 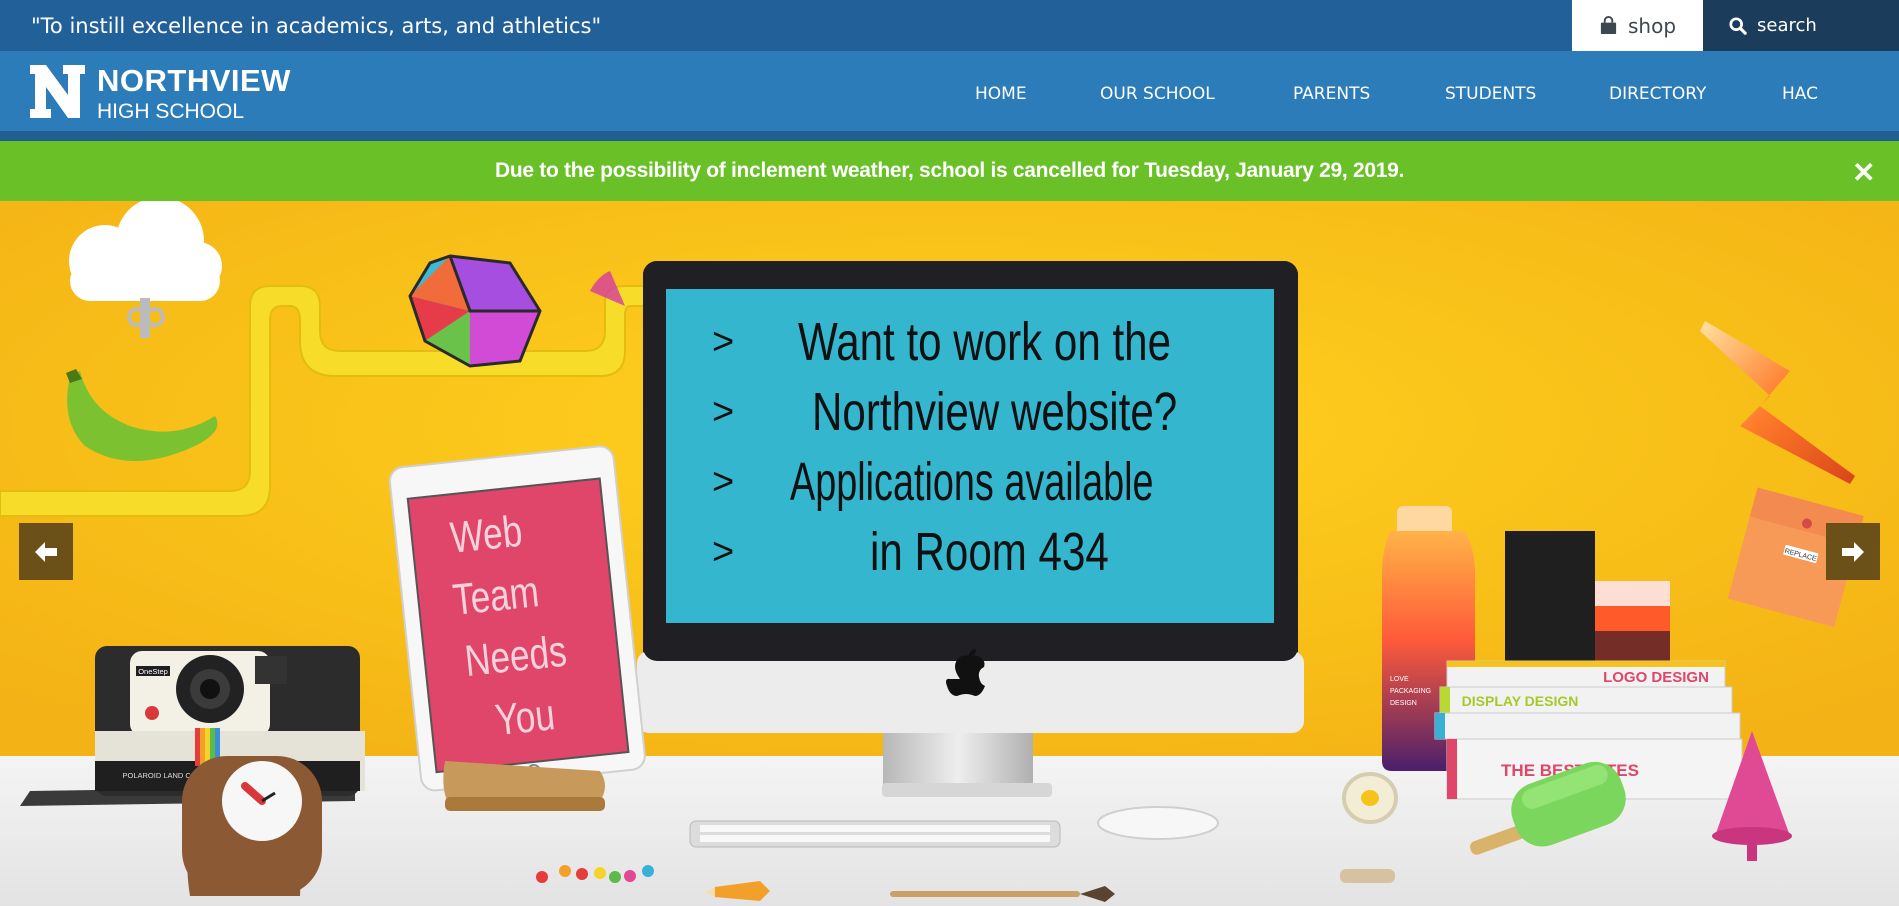 I want to click on shop-button: shop, so click(x=1637, y=25).